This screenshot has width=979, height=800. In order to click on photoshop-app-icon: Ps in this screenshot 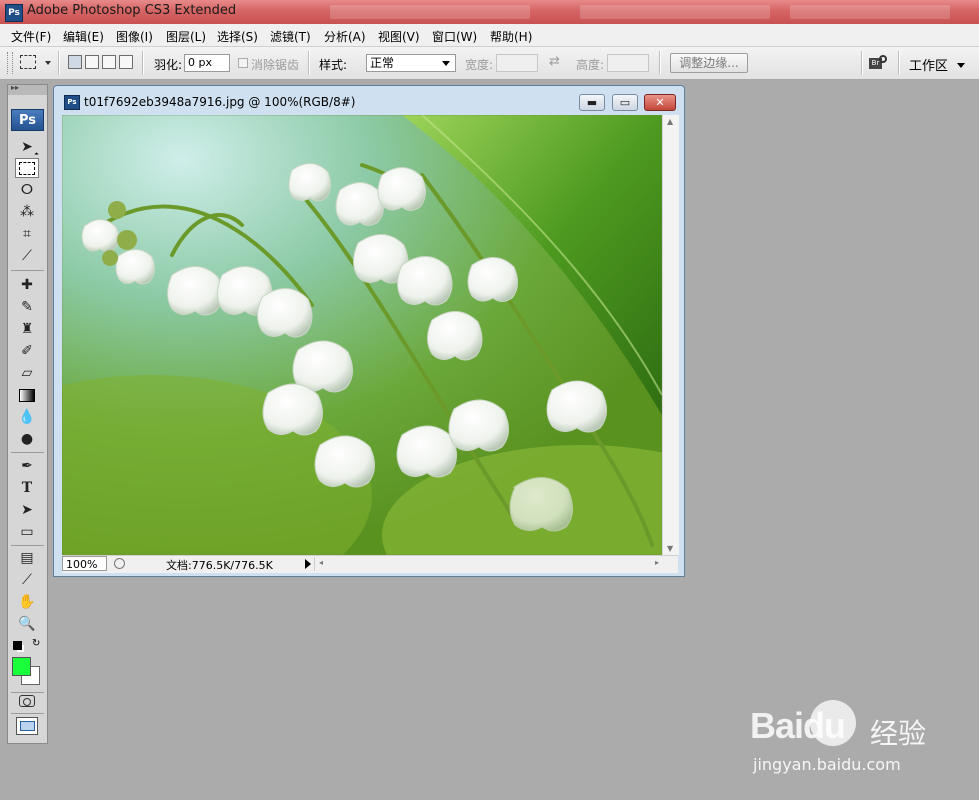, I will do `click(14, 13)`.